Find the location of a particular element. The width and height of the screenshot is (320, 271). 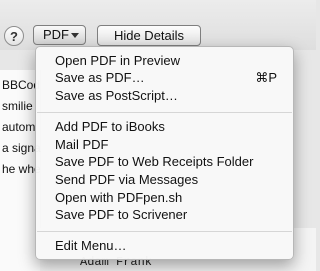

menu-item-send-pdf-via-messages: Send PDF via Messages is located at coordinates (126, 180).